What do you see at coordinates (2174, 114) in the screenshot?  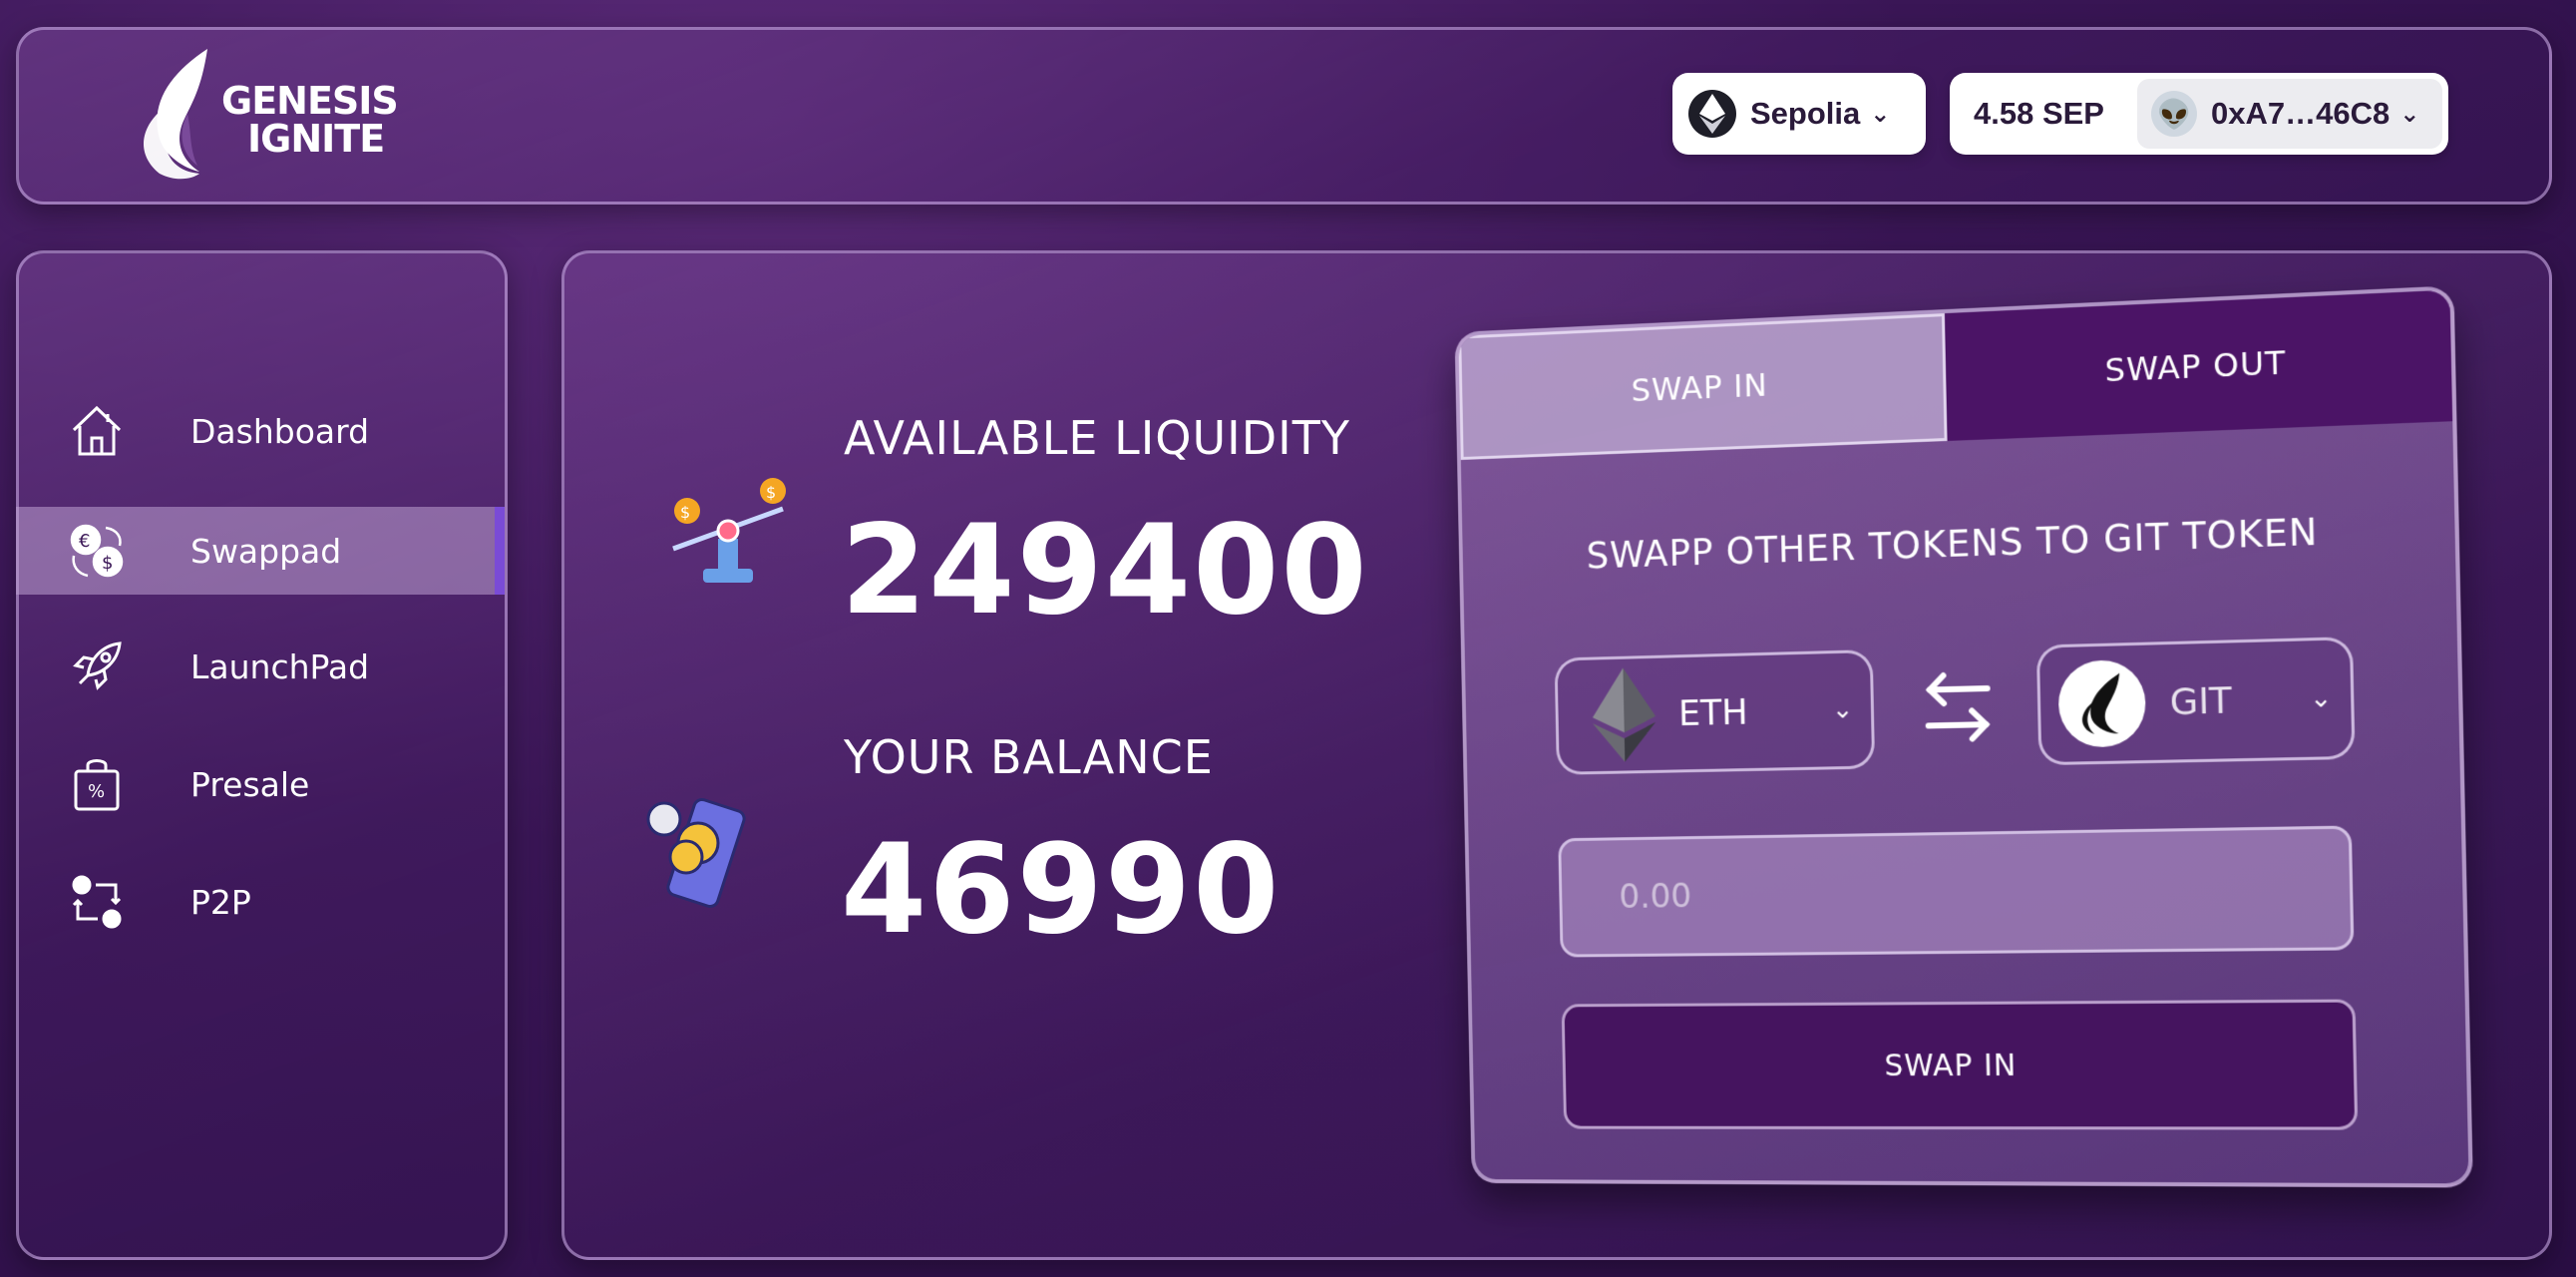 I see `alien-icon: 👽` at bounding box center [2174, 114].